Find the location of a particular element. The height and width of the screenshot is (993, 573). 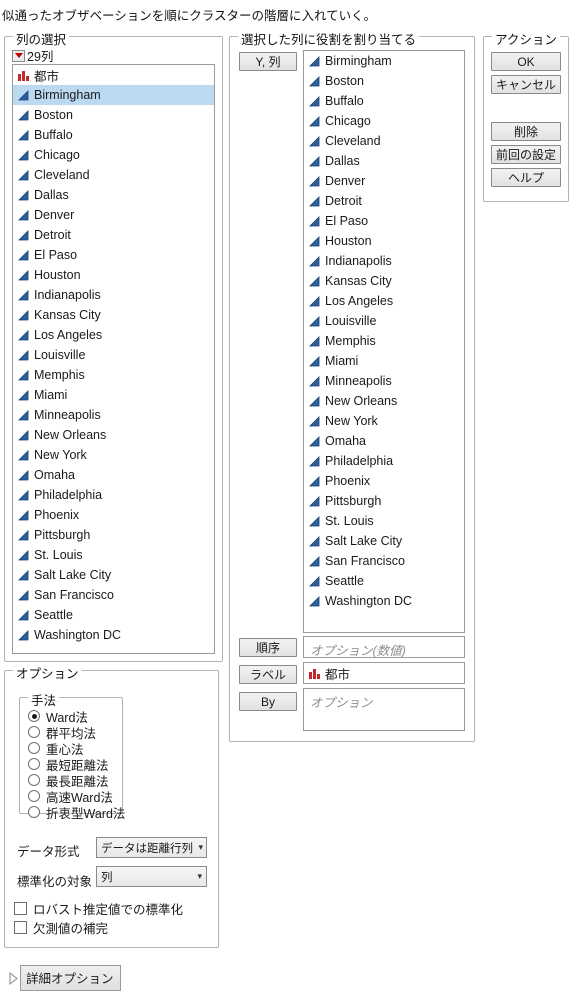

y-list-item: Denver is located at coordinates (384, 181).